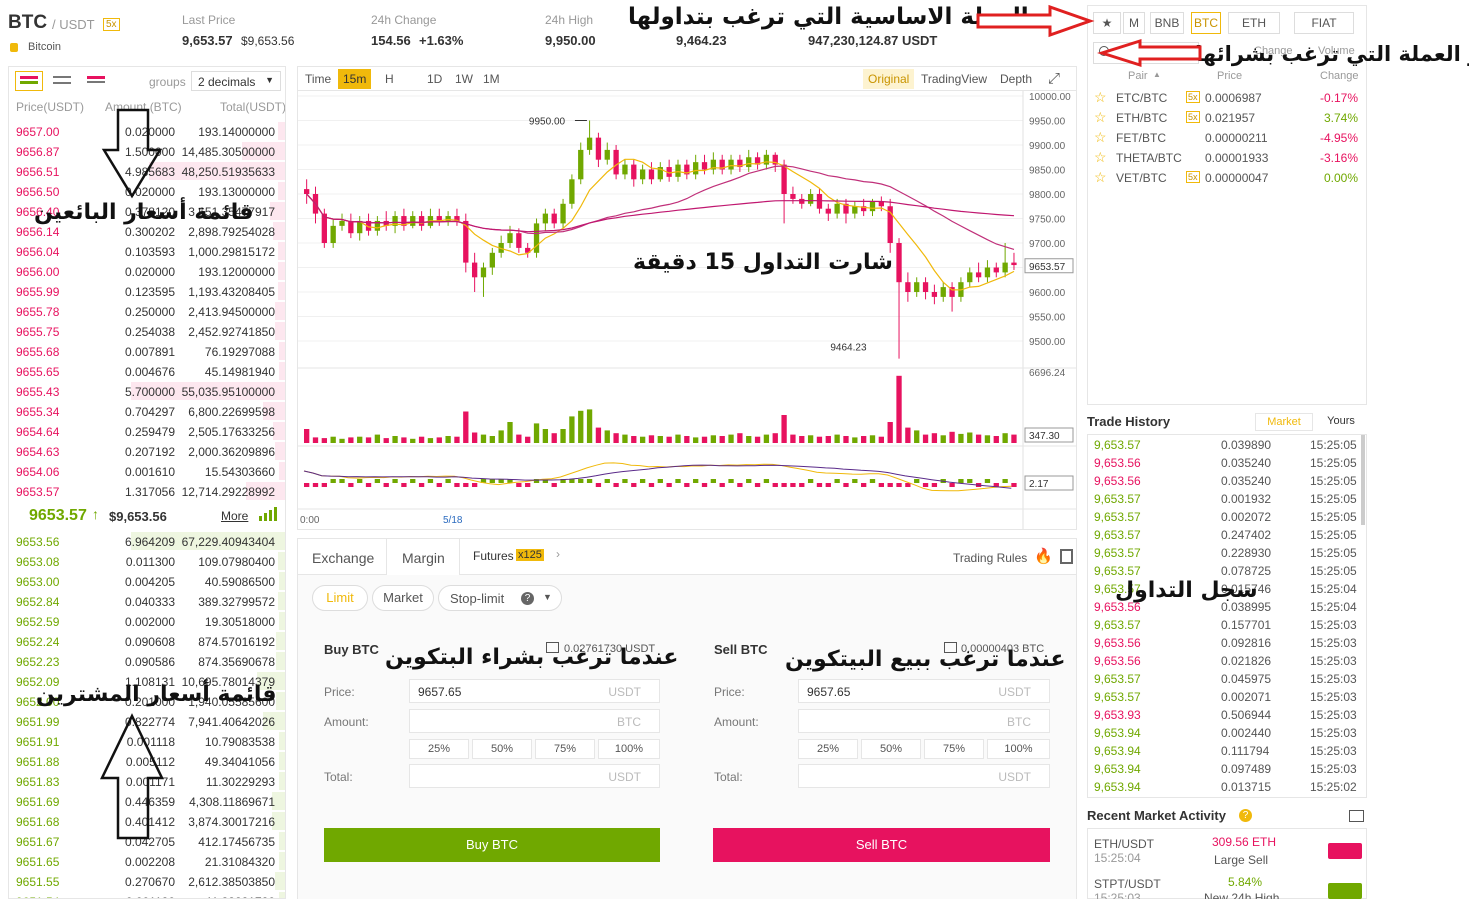 The image size is (1469, 899). Describe the element at coordinates (147, 251) in the screenshot. I see `ask-row: 9656.04 0.103593 1,000.29815172` at that location.